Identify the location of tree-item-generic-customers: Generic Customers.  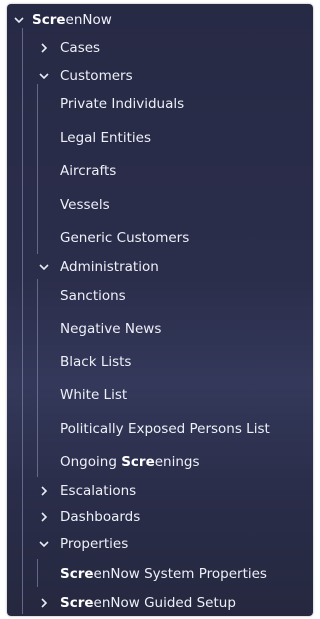
(160, 238).